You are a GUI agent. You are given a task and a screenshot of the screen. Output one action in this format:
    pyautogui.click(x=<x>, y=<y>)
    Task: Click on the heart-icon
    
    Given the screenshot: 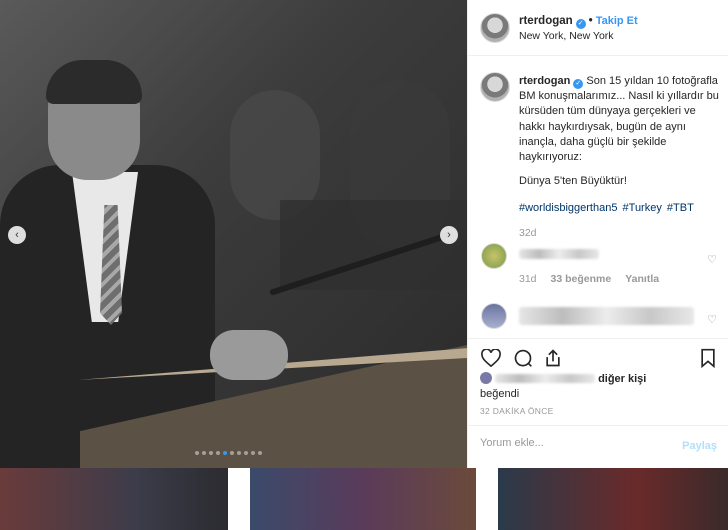 What is the action you would take?
    pyautogui.click(x=491, y=358)
    